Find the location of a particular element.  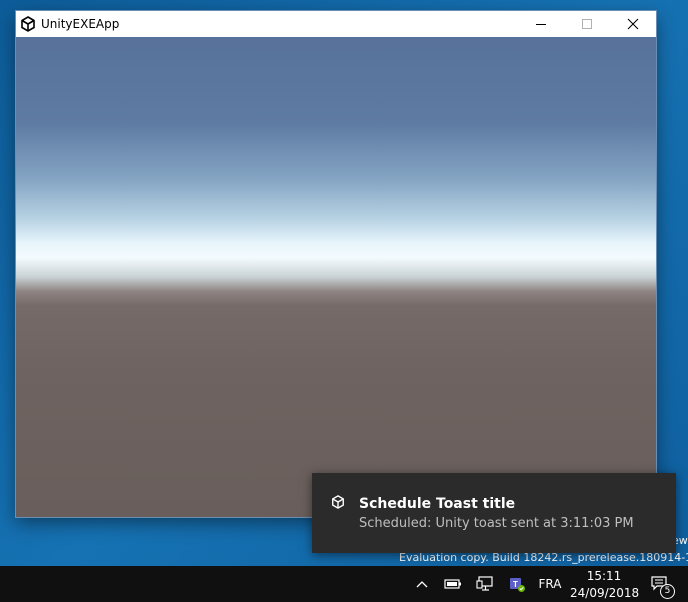

svg-text: T is located at coordinates (515, 584).